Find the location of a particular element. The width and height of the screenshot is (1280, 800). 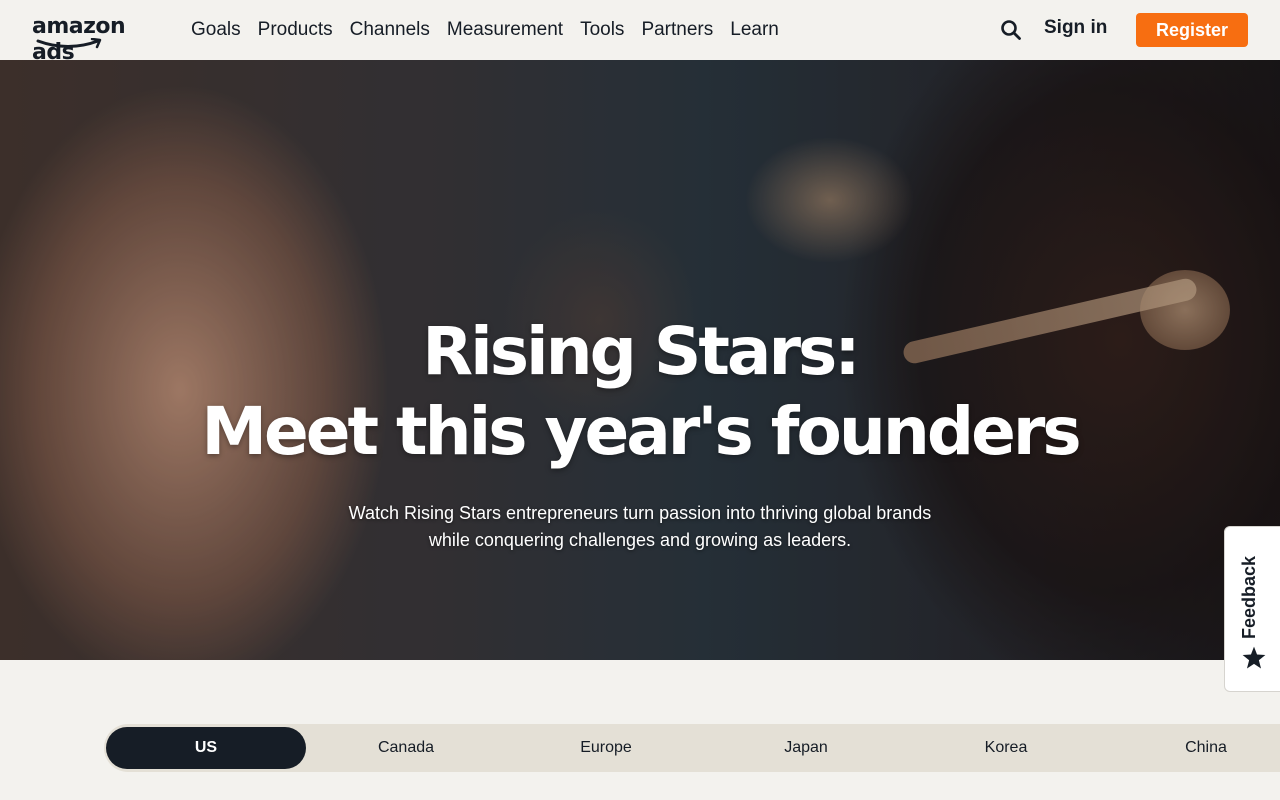

hero-title-line-2: Meet this year's founders is located at coordinates (641, 431).